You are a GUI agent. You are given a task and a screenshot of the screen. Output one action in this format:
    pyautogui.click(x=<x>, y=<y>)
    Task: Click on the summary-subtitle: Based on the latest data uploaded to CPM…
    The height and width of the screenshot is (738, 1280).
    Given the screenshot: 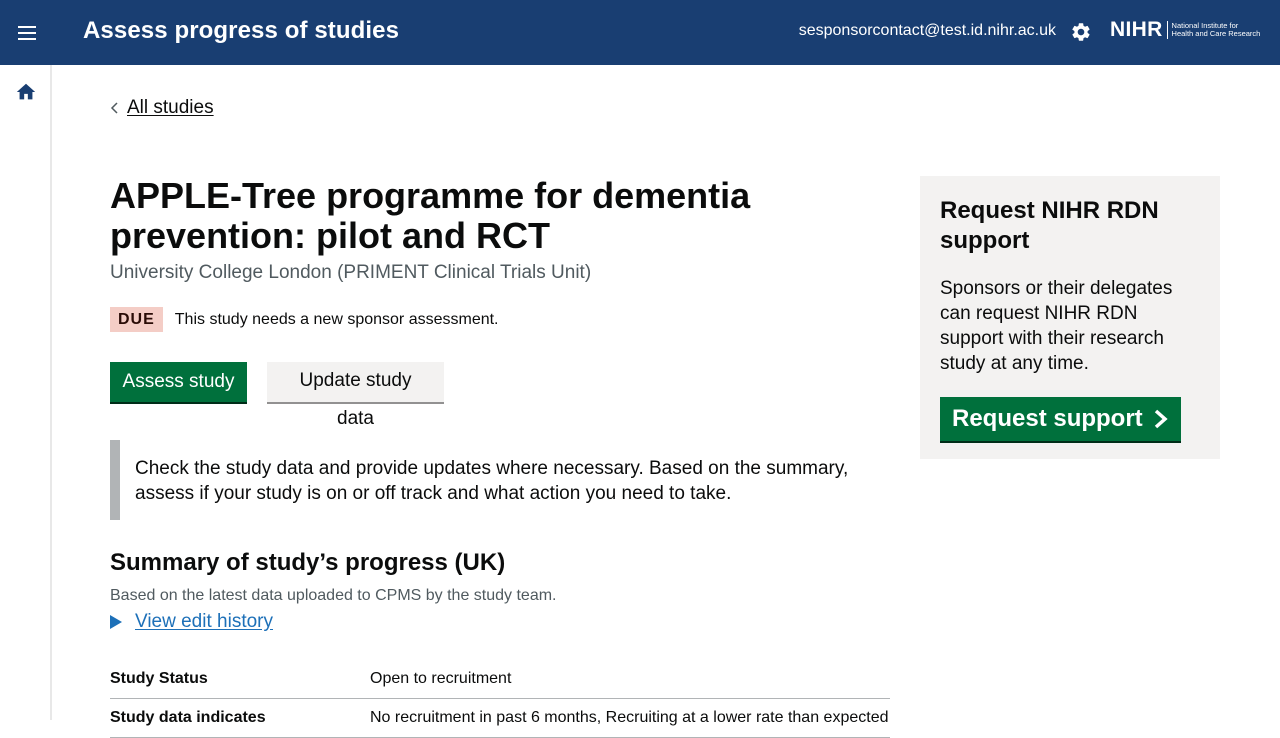 What is the action you would take?
    pyautogui.click(x=333, y=595)
    